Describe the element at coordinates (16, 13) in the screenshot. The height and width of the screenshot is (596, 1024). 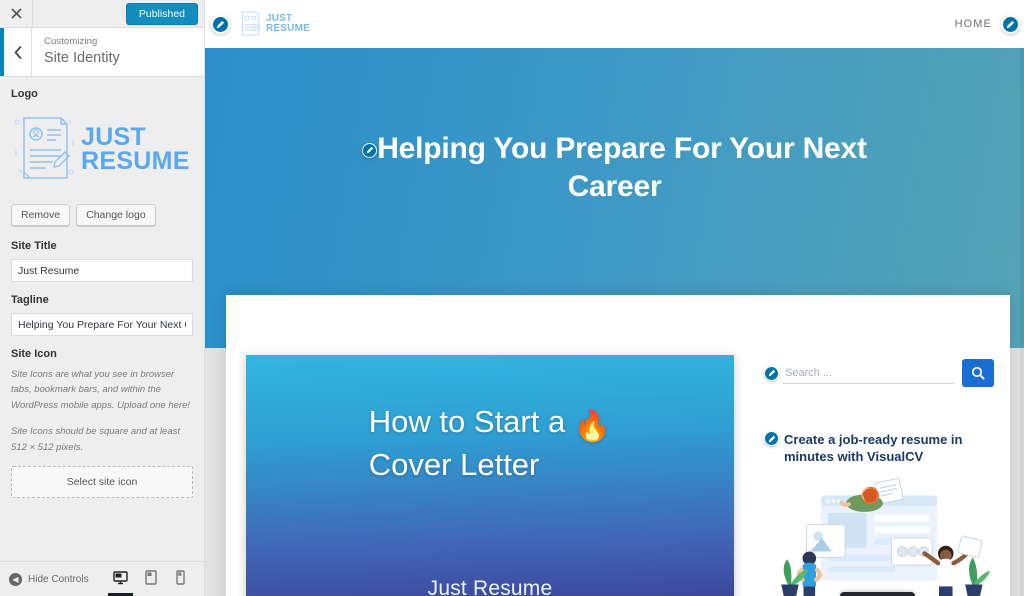
I see `close-icon` at that location.